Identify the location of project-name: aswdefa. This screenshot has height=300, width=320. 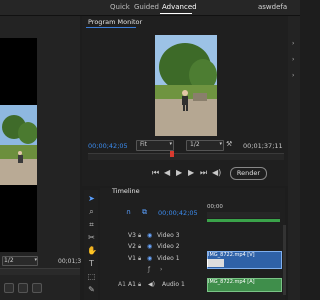
(273, 7).